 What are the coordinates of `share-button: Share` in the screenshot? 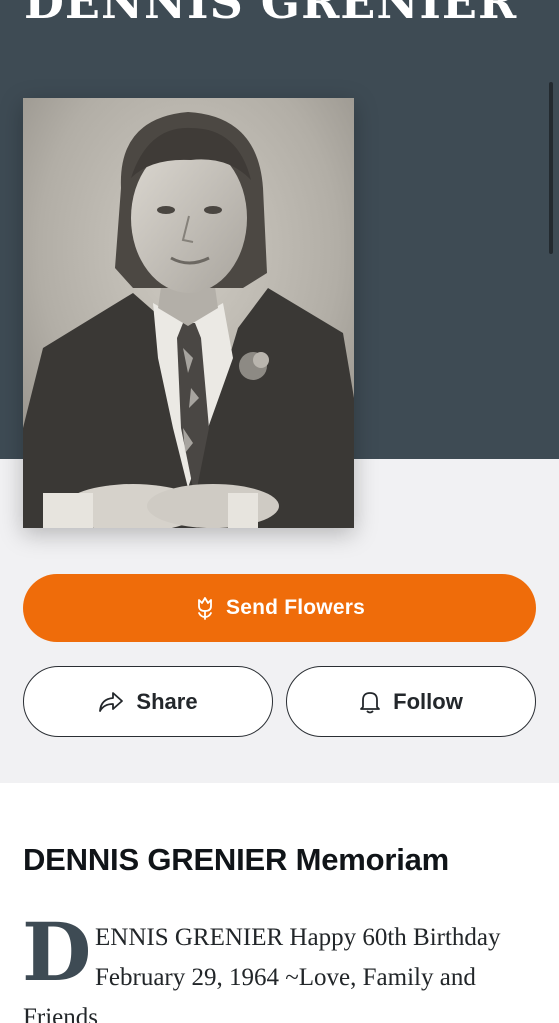 It's located at (148, 701).